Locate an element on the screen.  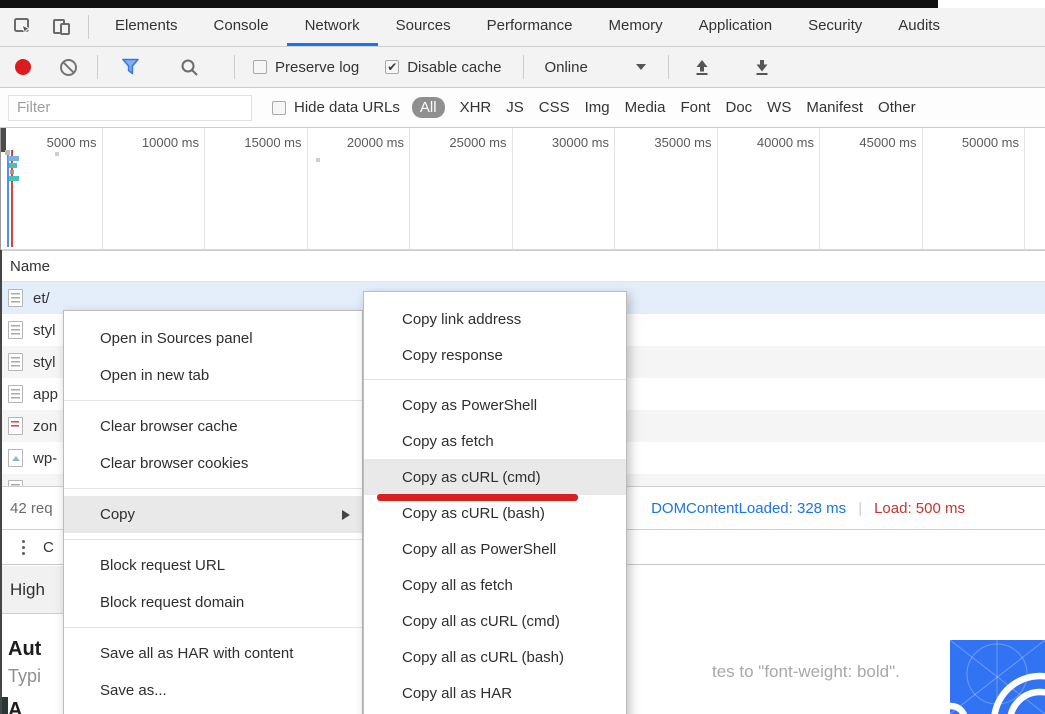
type-filter: Other is located at coordinates (897, 107).